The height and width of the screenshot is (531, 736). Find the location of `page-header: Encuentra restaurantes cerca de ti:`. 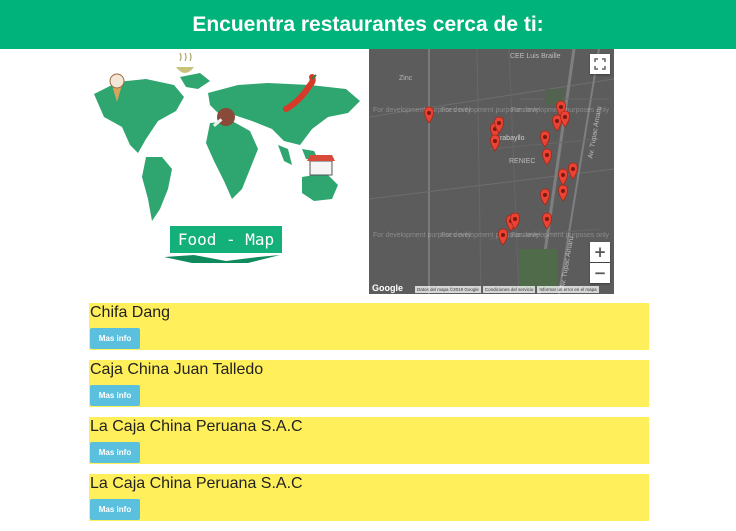

page-header: Encuentra restaurantes cerca de ti: is located at coordinates (368, 24).